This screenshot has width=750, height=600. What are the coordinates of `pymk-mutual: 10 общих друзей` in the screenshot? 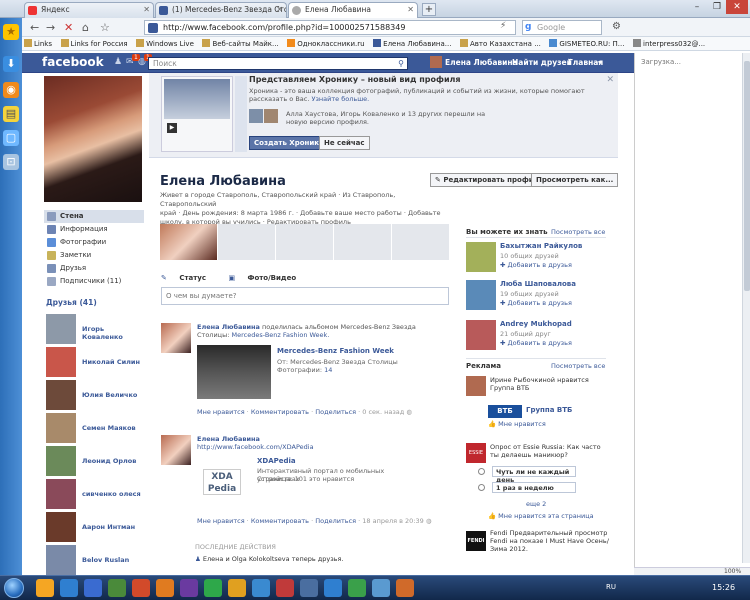 It's located at (529, 256).